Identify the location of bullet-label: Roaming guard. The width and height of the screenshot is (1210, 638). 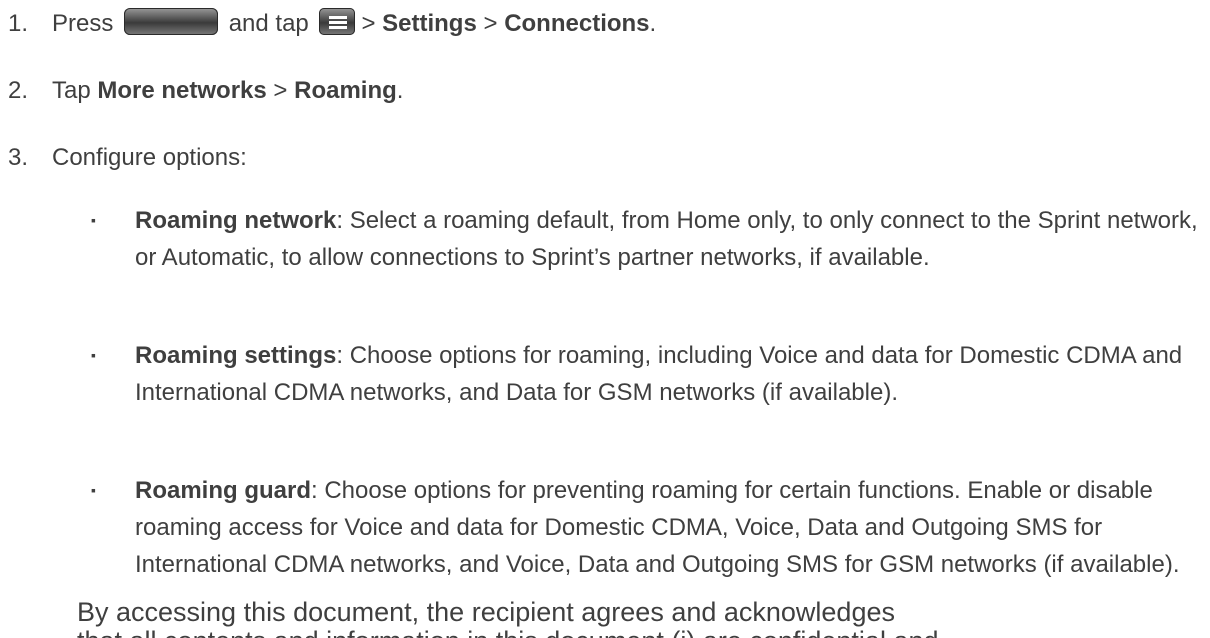
(223, 490).